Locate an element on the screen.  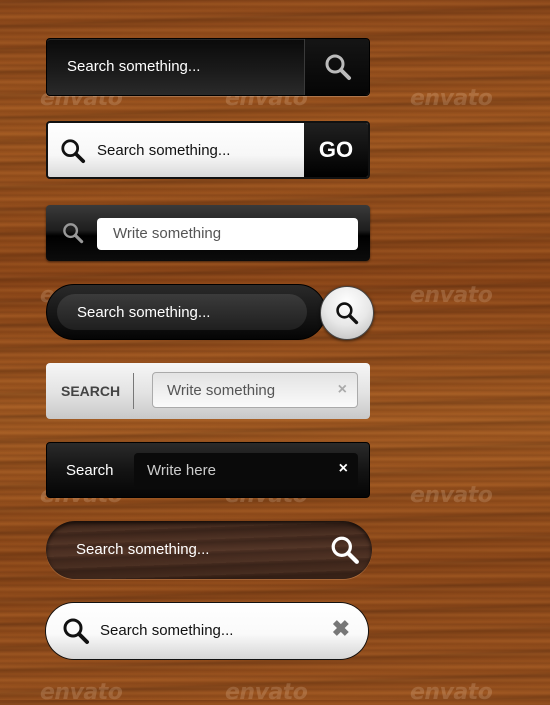
search-bar-go: Search something... GO is located at coordinates (208, 150).